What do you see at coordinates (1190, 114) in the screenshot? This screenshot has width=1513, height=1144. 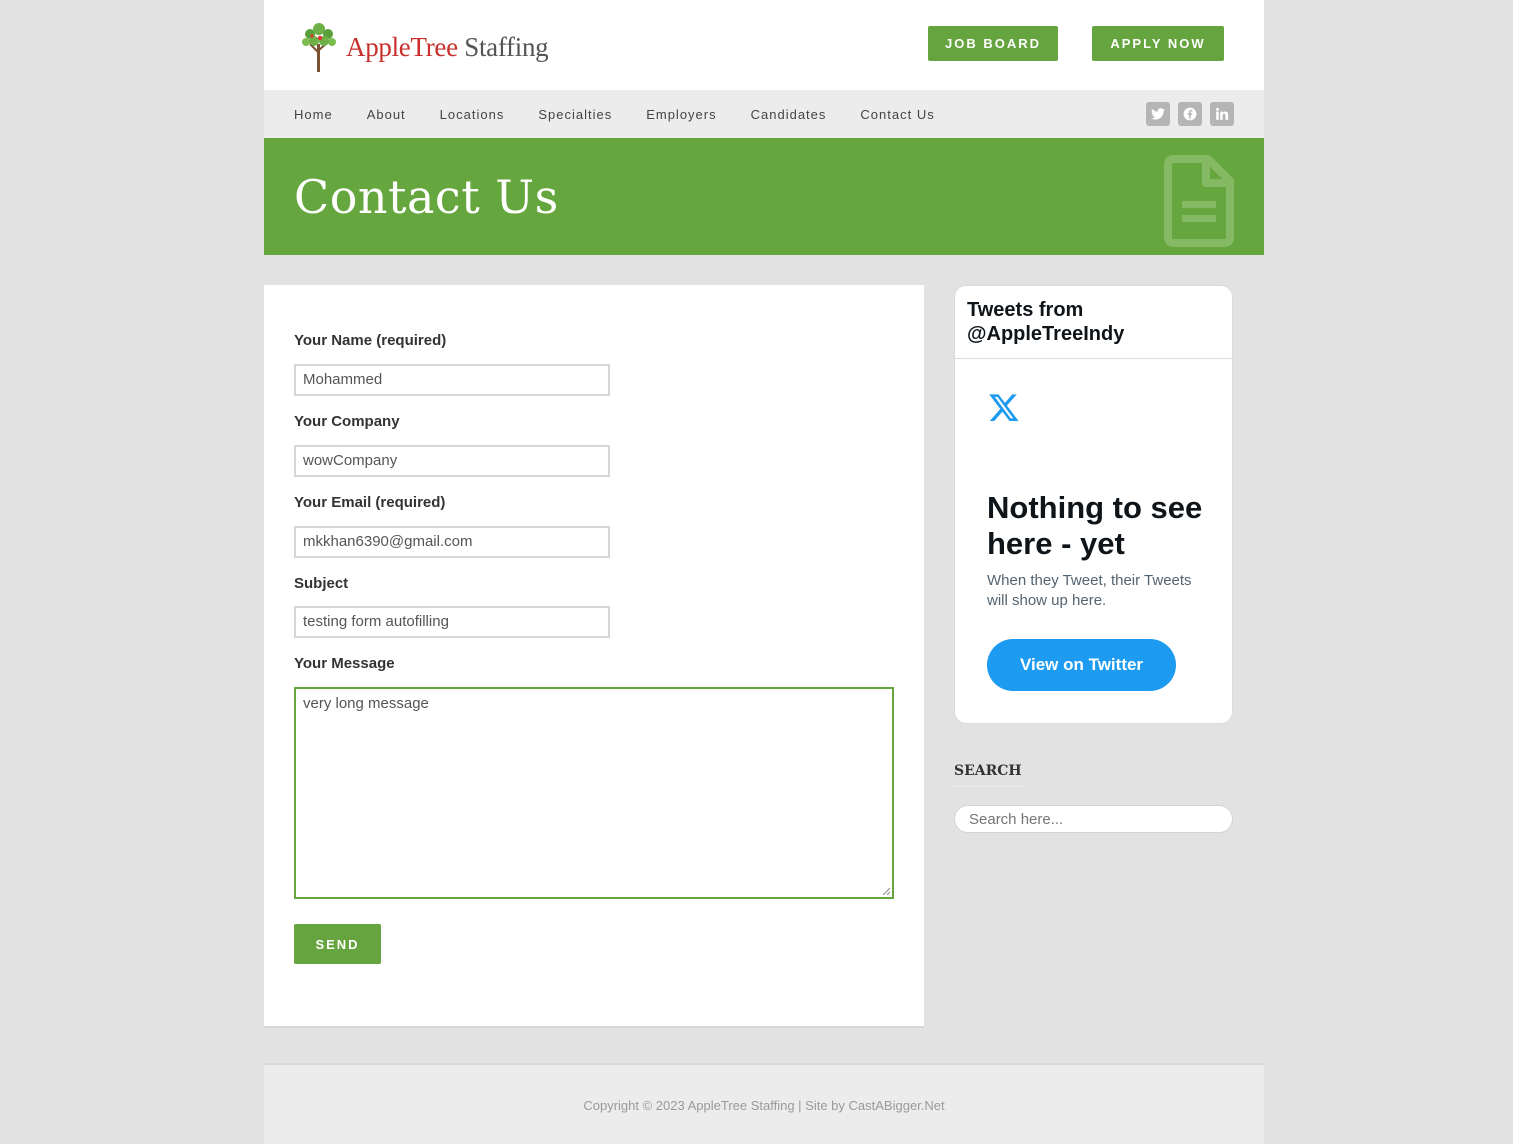 I see `facebook-icon` at bounding box center [1190, 114].